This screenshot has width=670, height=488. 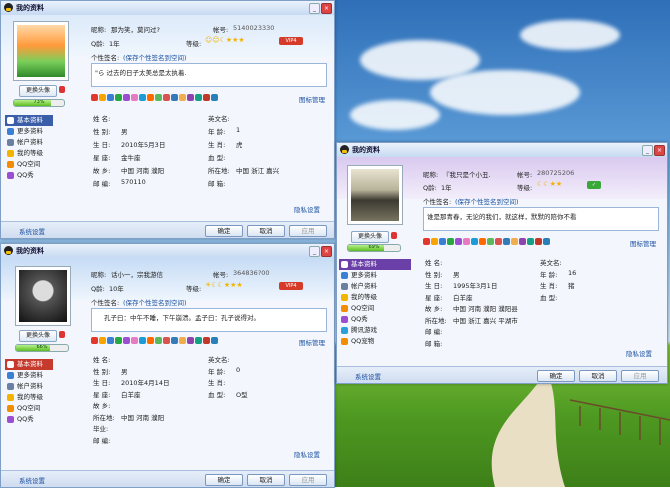 I want to click on signature-box: 谁是那青春，无论的我们，就这样，默默的陪你不看, so click(x=541, y=219).